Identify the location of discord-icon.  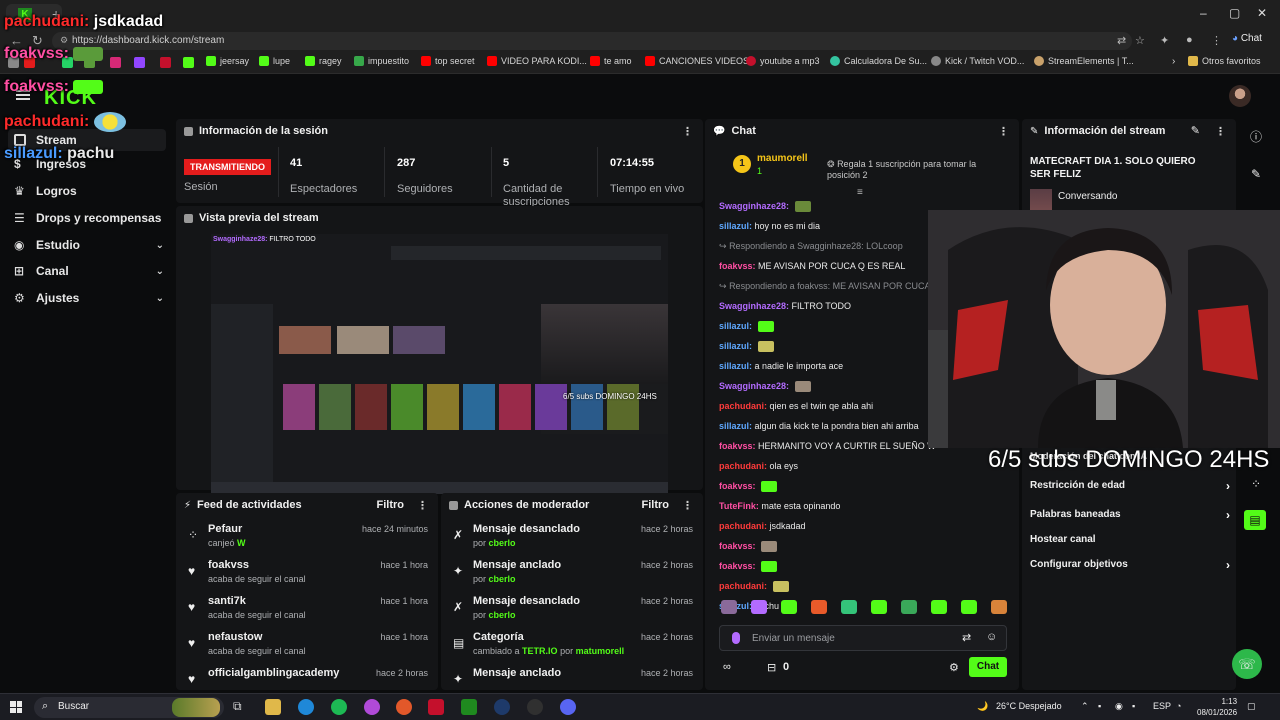
(568, 707).